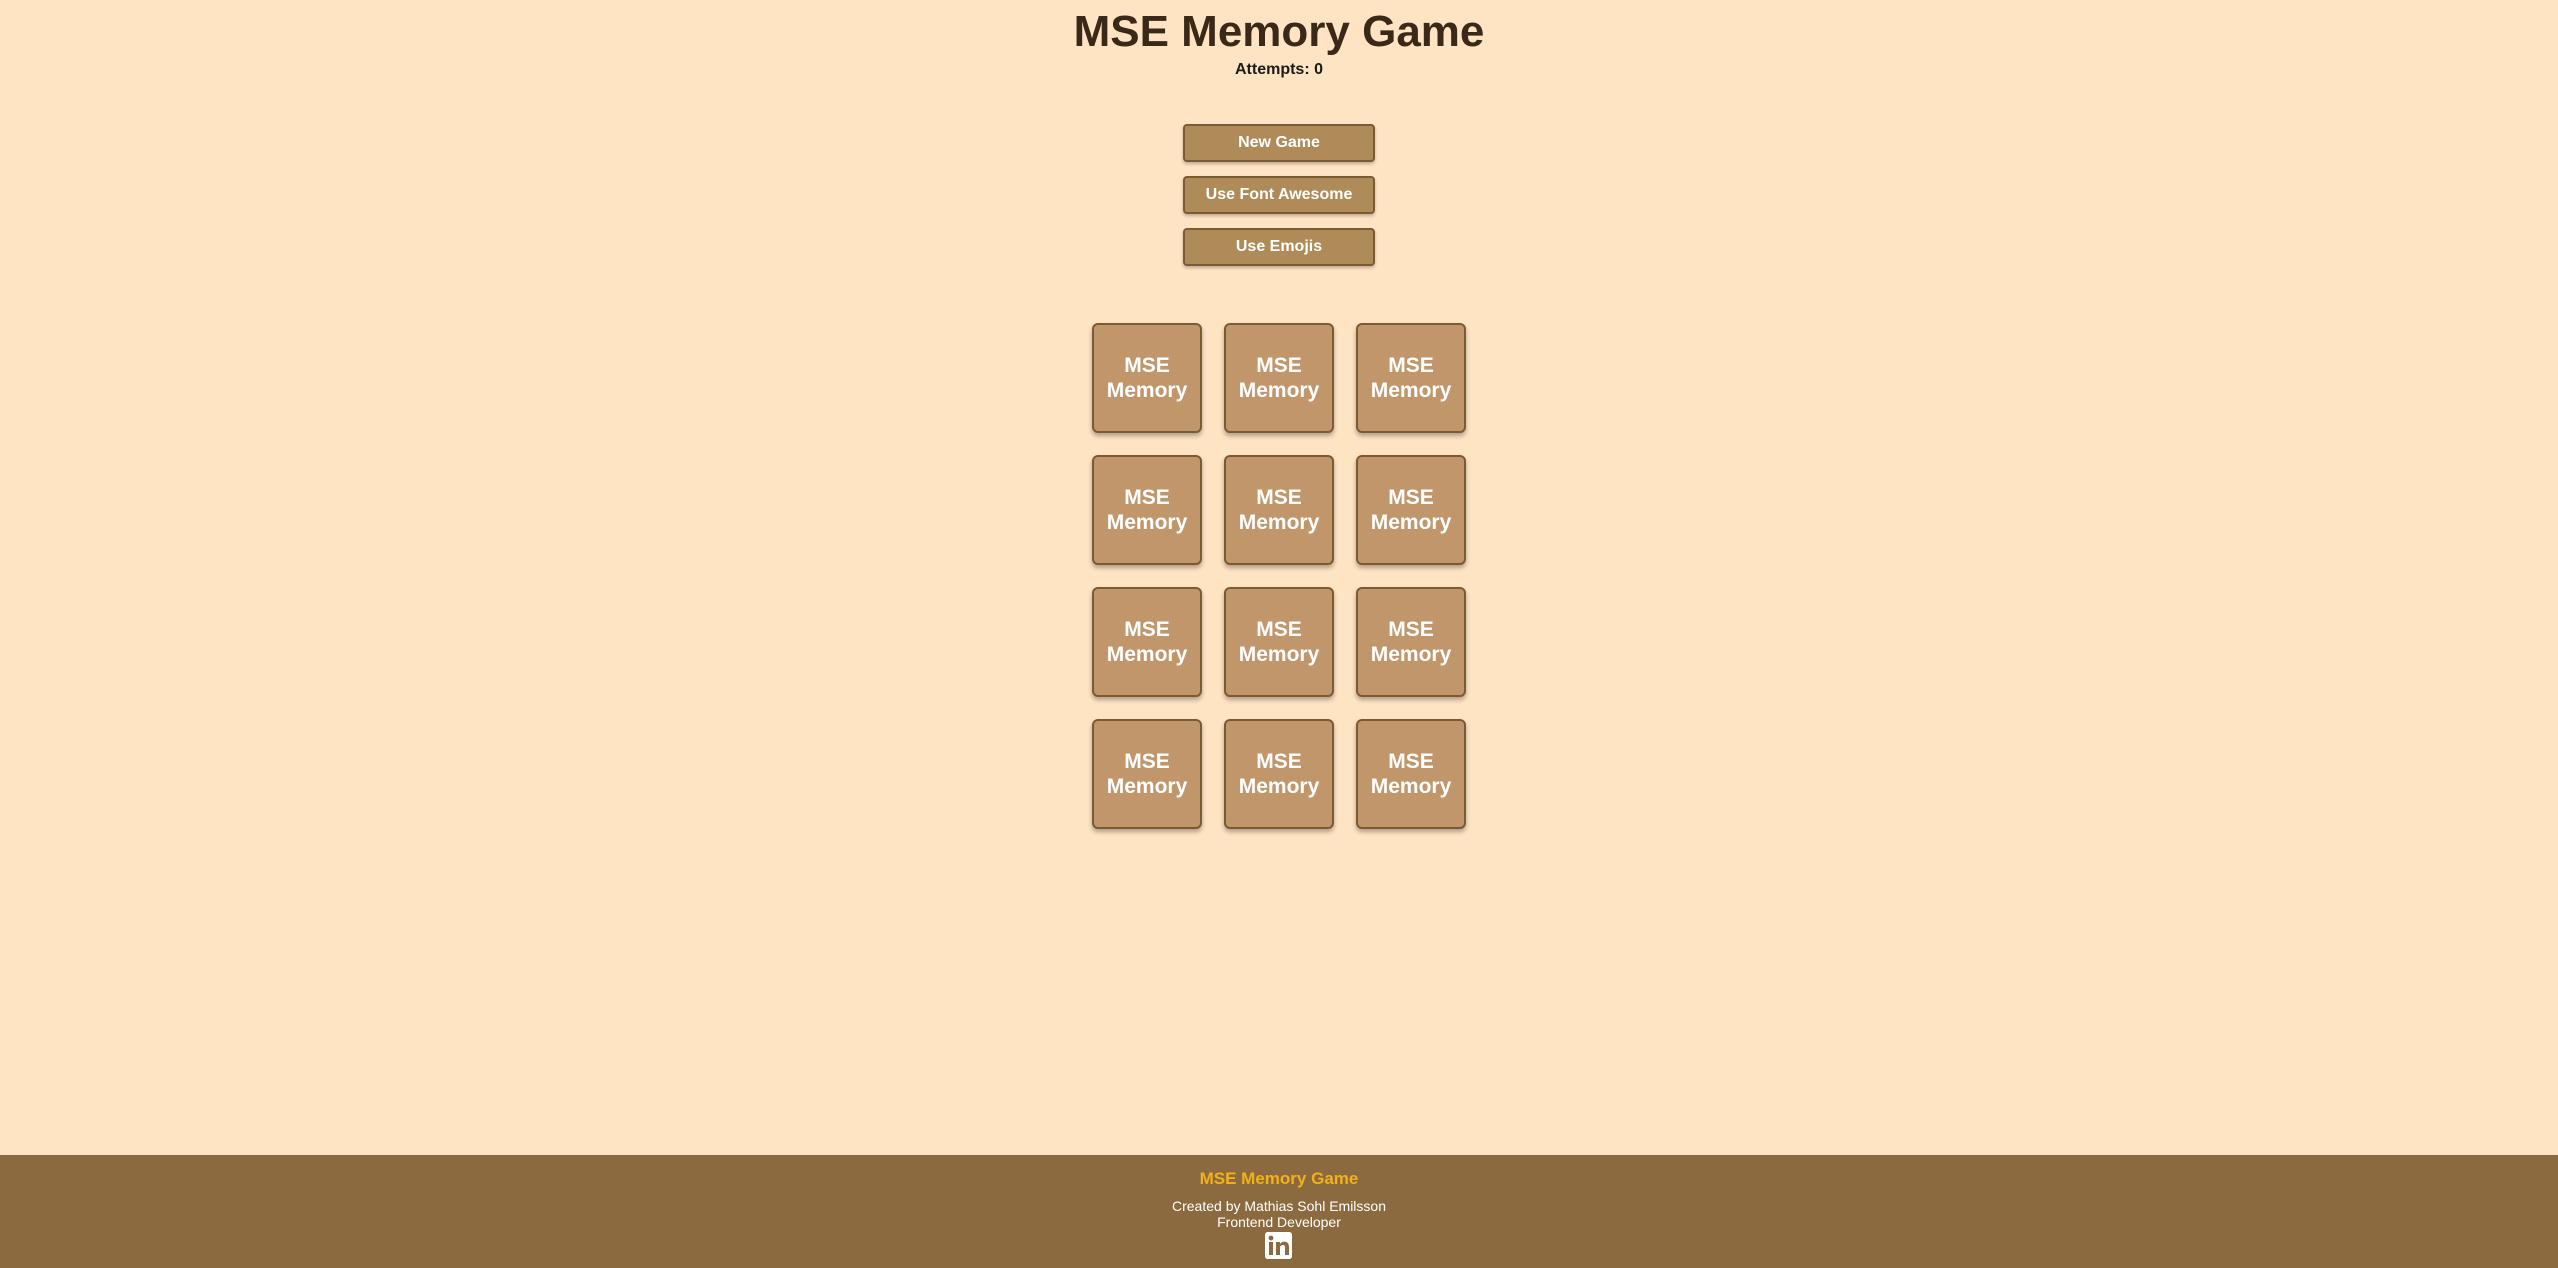 The height and width of the screenshot is (1268, 2558). Describe the element at coordinates (1279, 1178) in the screenshot. I see `footer-title: MSE Memory Game` at that location.